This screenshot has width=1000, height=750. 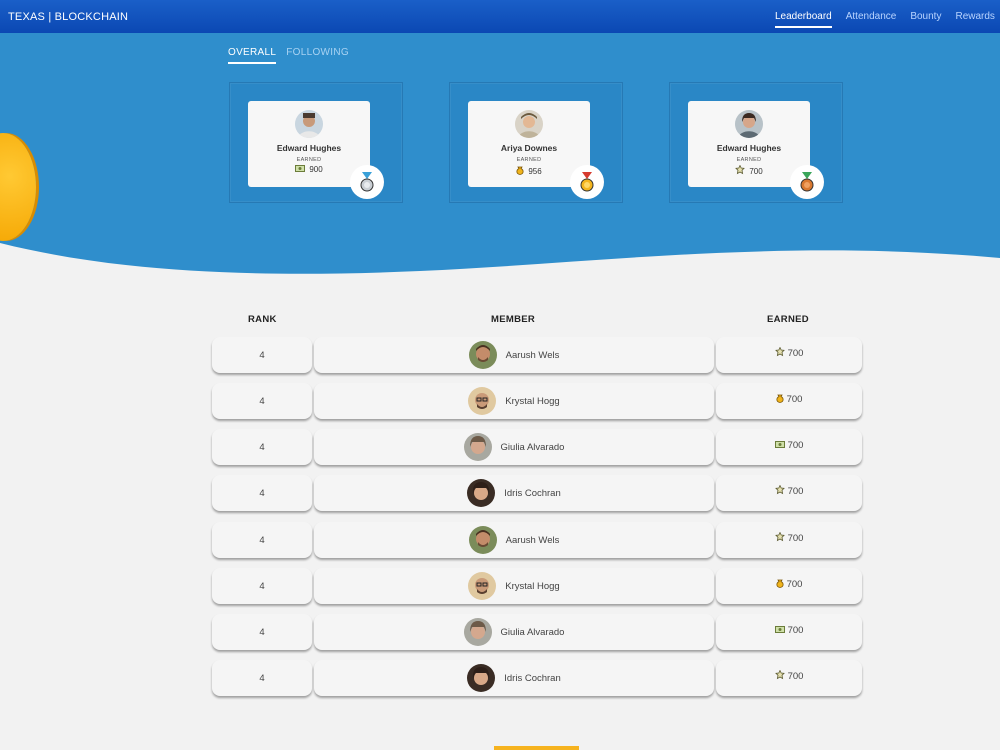 What do you see at coordinates (535, 171) in the screenshot?
I see `score-value: 956` at bounding box center [535, 171].